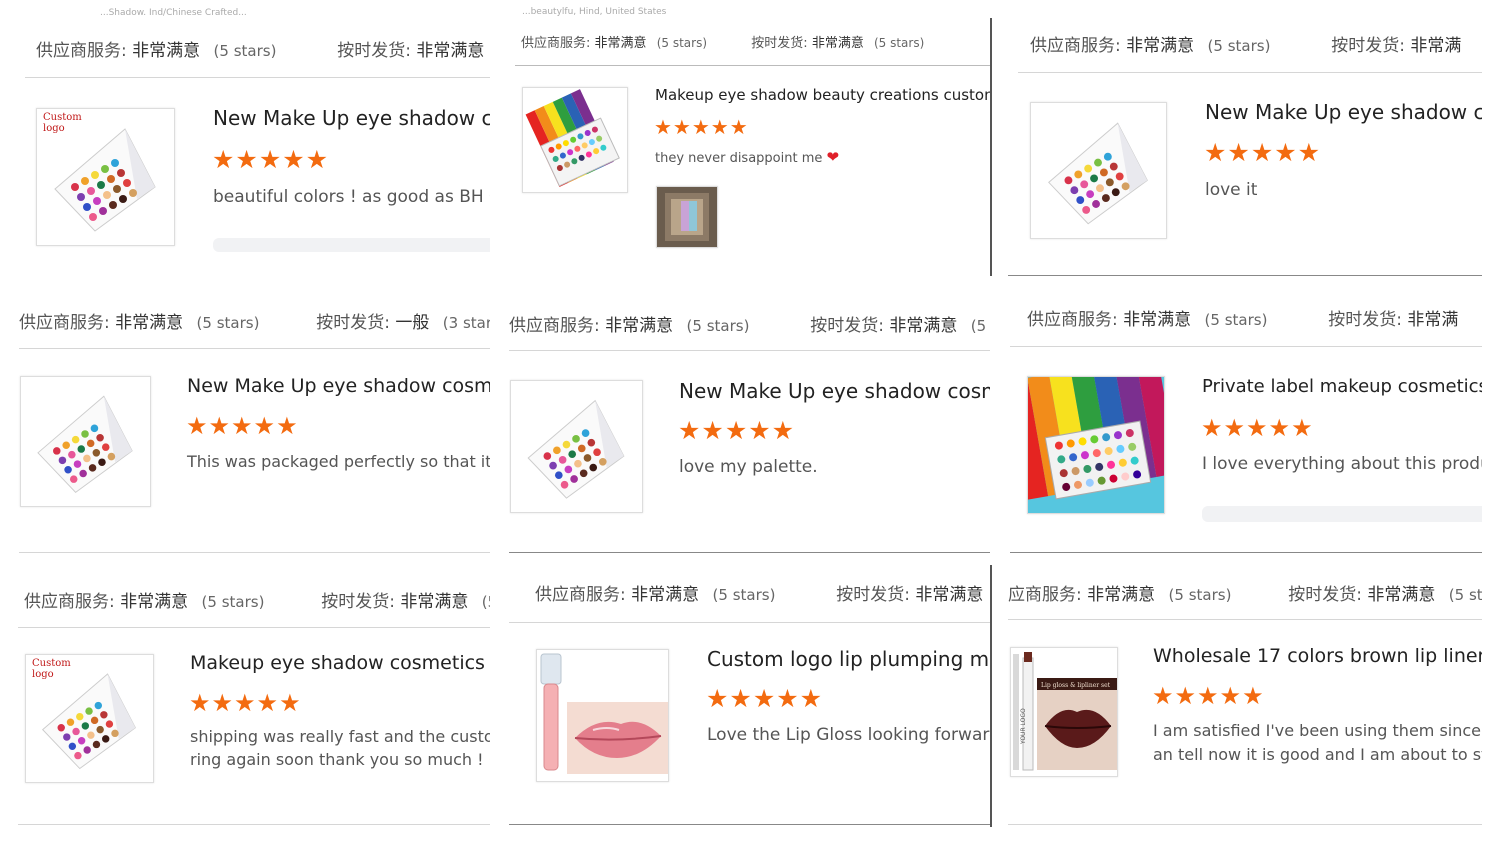  Describe the element at coordinates (51, 669) in the screenshot. I see `custom-logo-label: Custom logo` at that location.